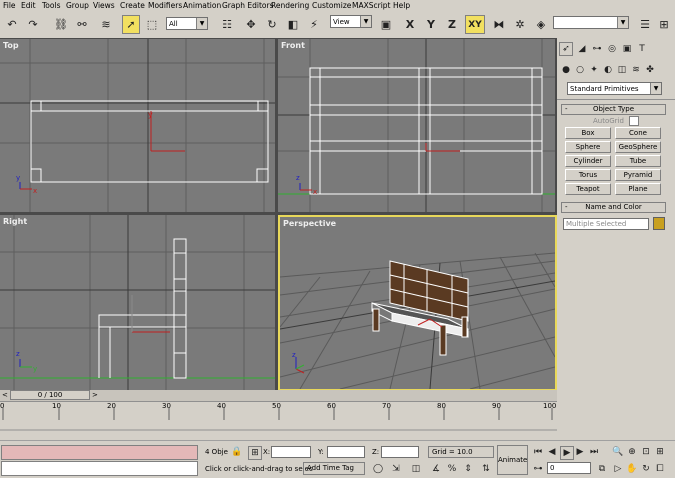  Describe the element at coordinates (613, 207) in the screenshot. I see `name-and-color-rollout: - Name and Color` at that location.